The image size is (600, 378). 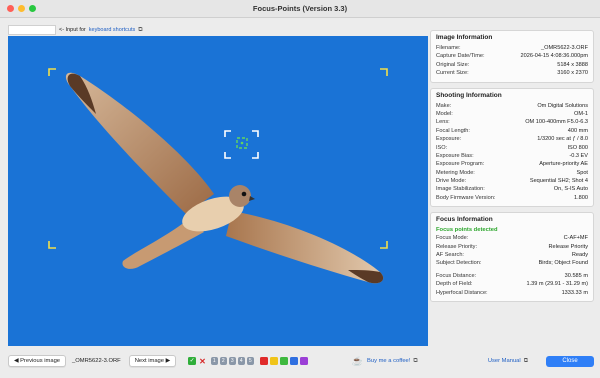 What do you see at coordinates (512, 114) in the screenshot?
I see `info-row: Model: OM-1` at bounding box center [512, 114].